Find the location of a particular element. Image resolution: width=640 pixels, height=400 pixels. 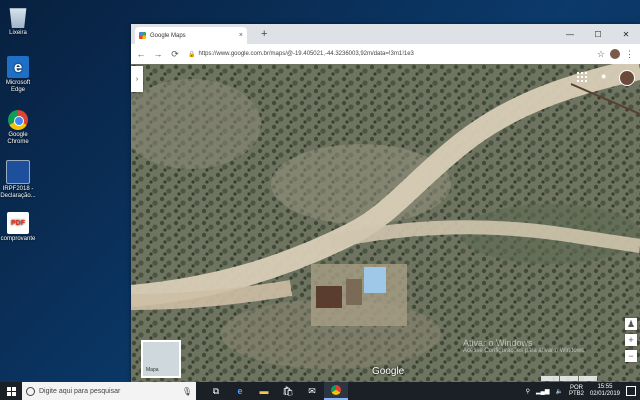

mail-icon: ✉ is located at coordinates (312, 391).